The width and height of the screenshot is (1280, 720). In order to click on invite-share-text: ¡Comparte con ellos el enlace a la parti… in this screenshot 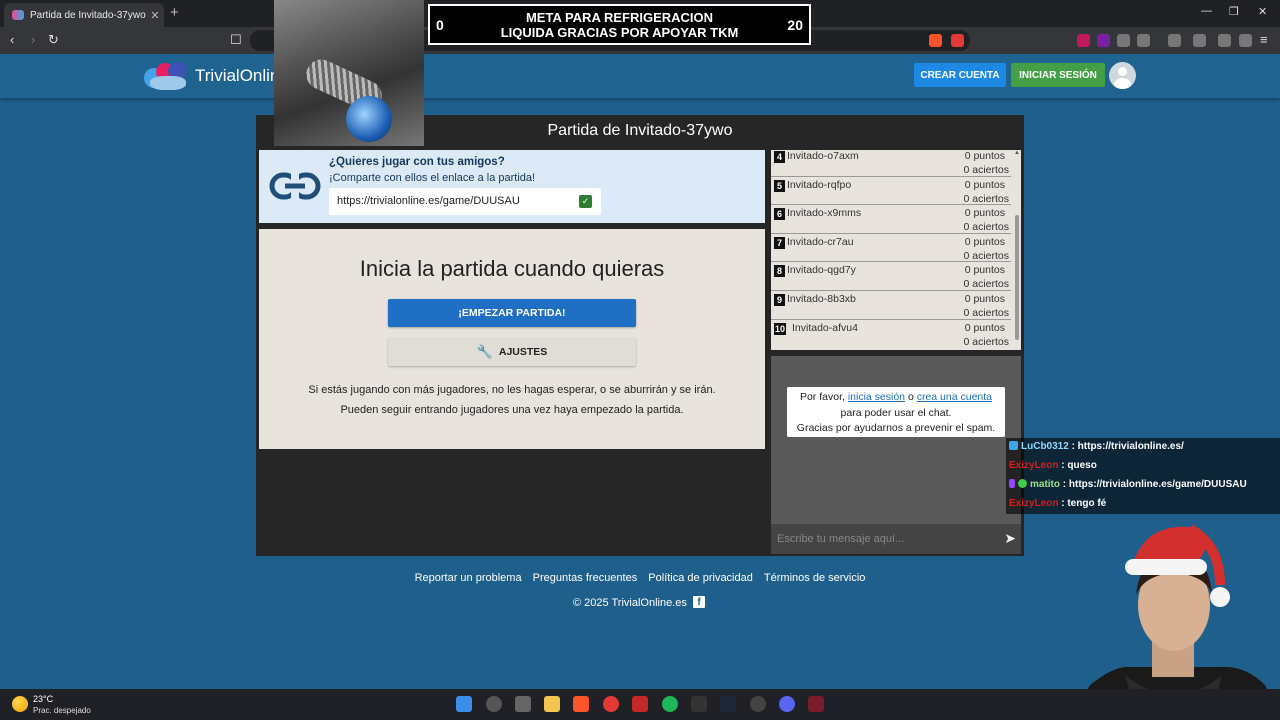, I will do `click(432, 178)`.